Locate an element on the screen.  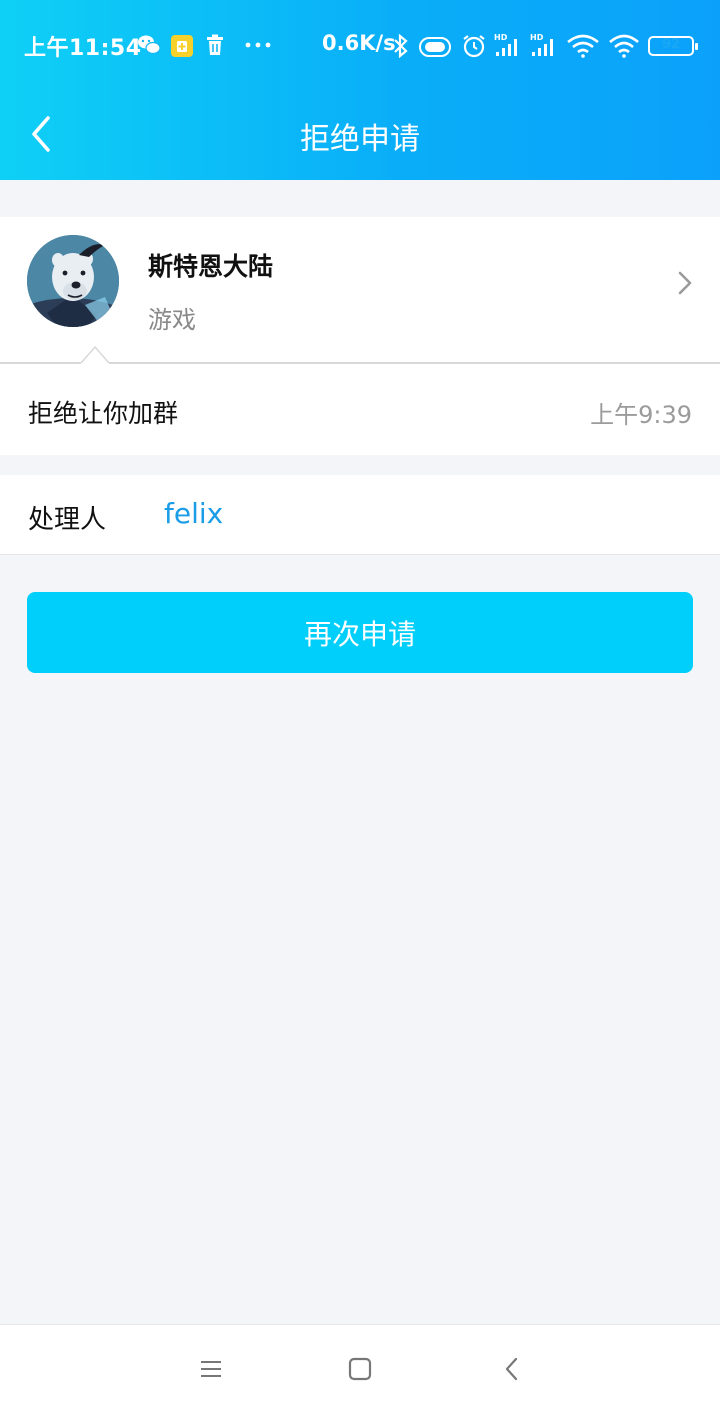
home-icon is located at coordinates (360, 1369).